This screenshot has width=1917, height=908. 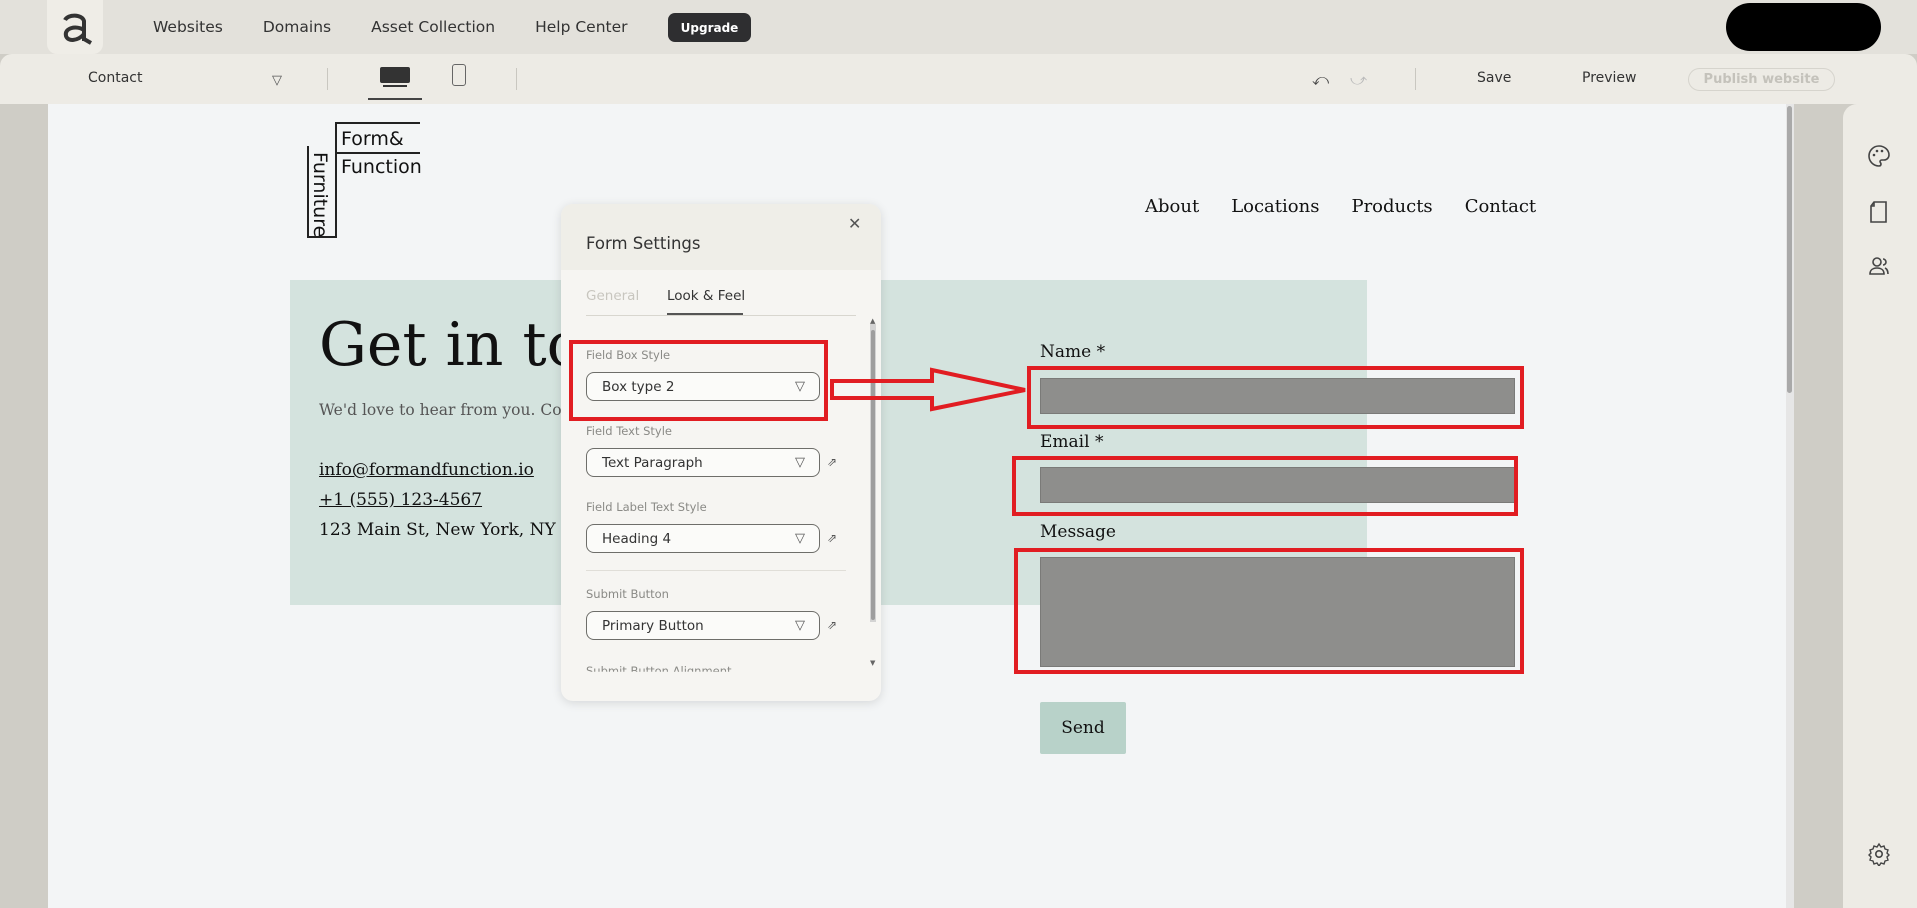 I want to click on field-text-style-value: Text Paragraph, so click(x=652, y=463).